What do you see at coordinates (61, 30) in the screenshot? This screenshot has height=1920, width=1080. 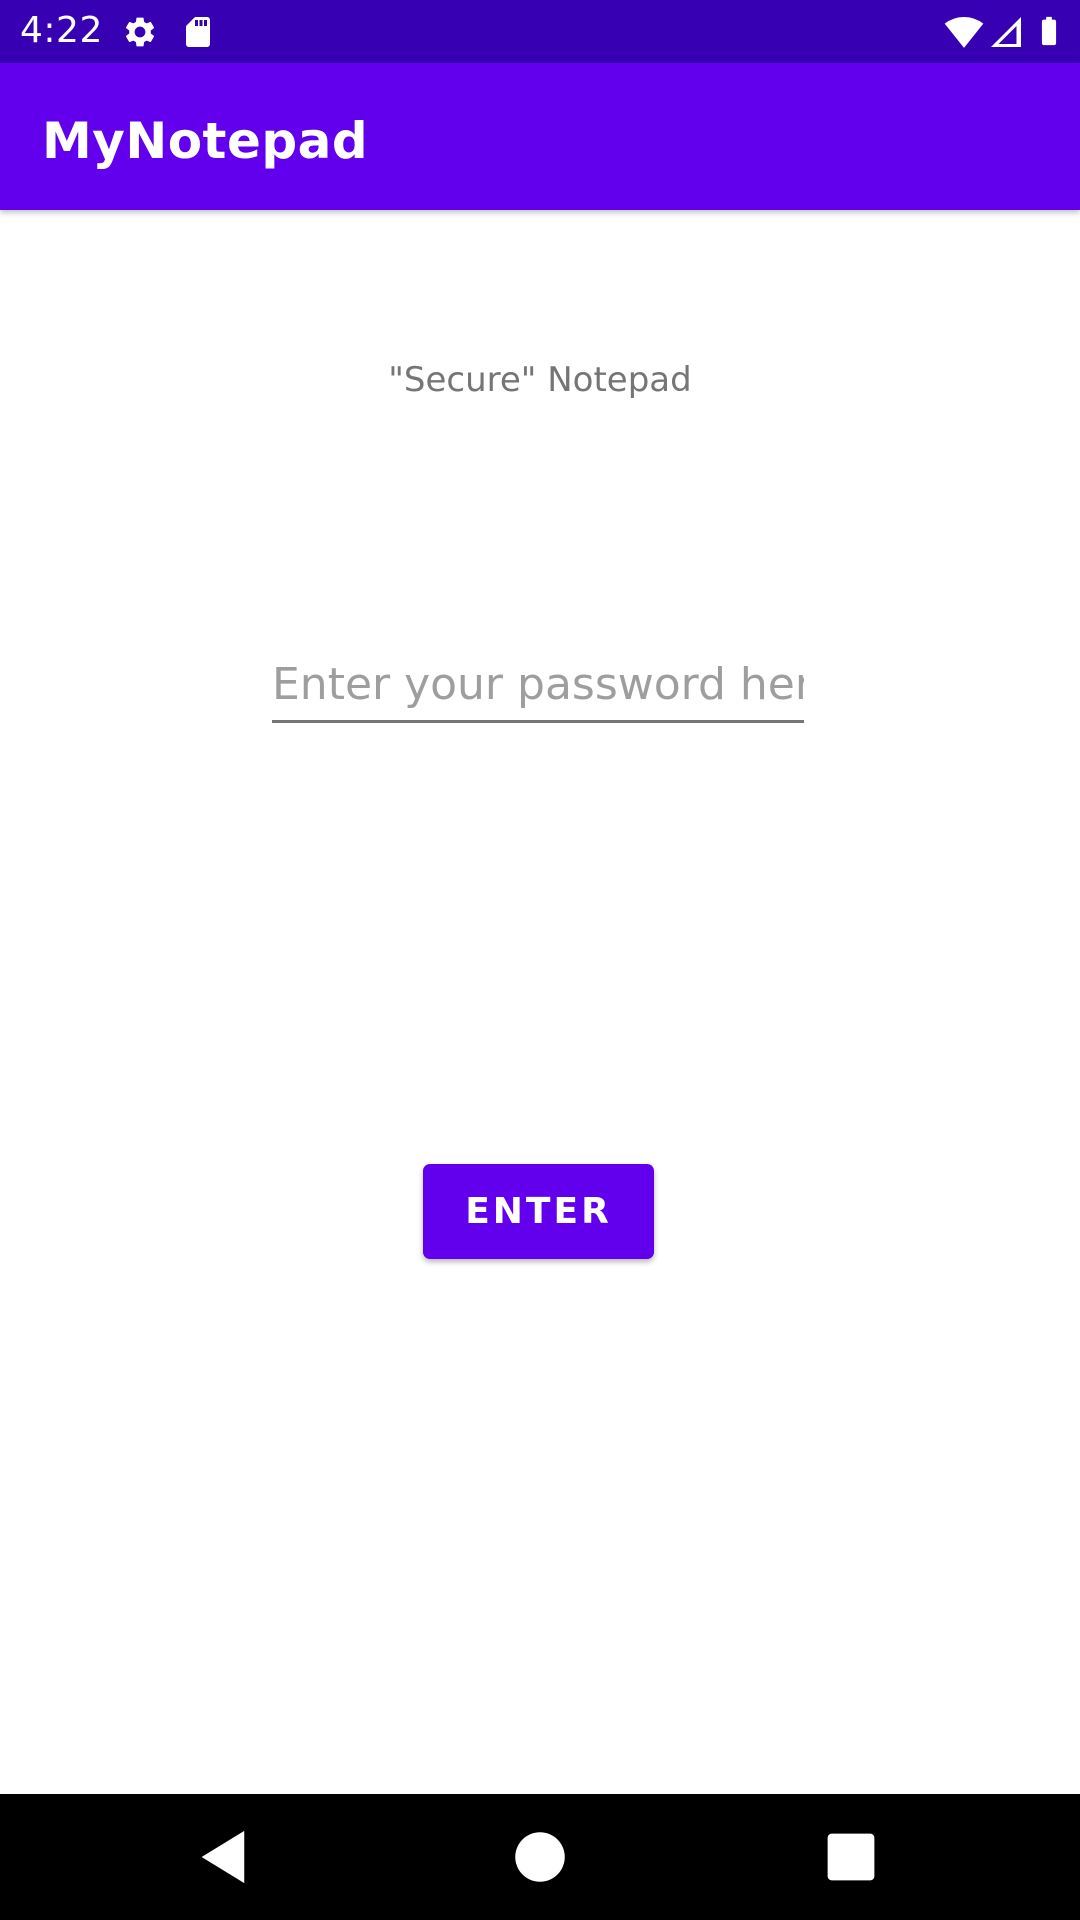 I see `status-time: 4:22` at bounding box center [61, 30].